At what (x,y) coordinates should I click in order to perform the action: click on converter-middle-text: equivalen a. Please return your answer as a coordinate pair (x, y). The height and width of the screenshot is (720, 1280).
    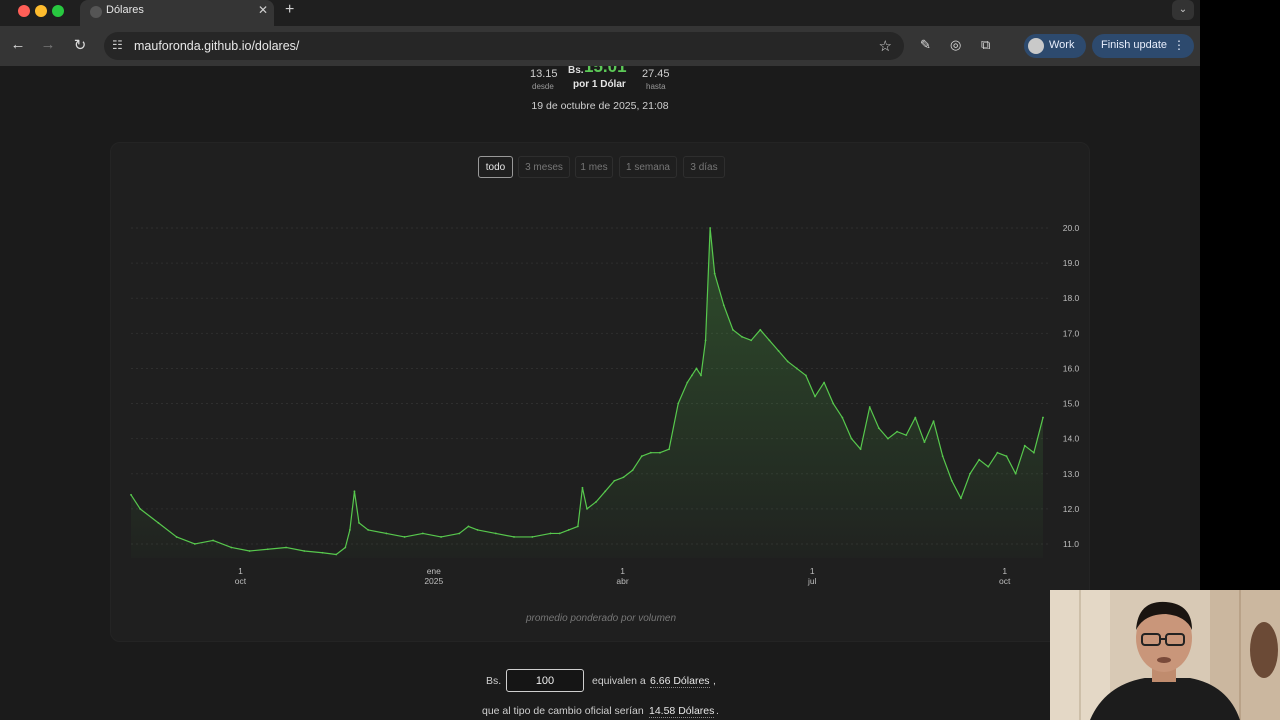
    Looking at the image, I should click on (619, 681).